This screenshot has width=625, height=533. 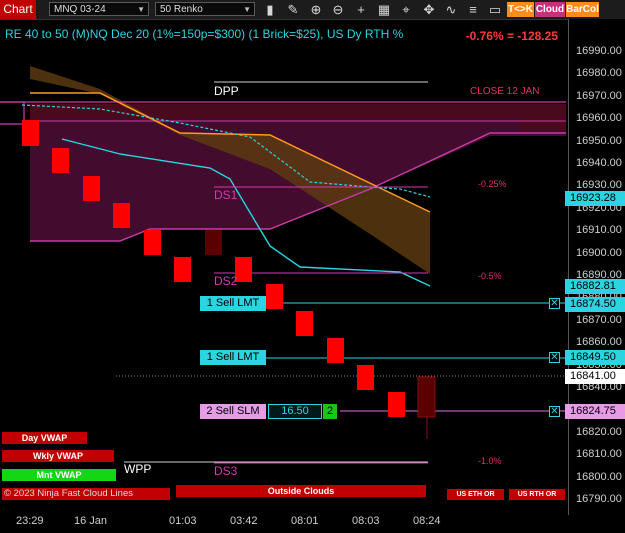 I want to click on bars-icon: ▮, so click(x=270, y=9).